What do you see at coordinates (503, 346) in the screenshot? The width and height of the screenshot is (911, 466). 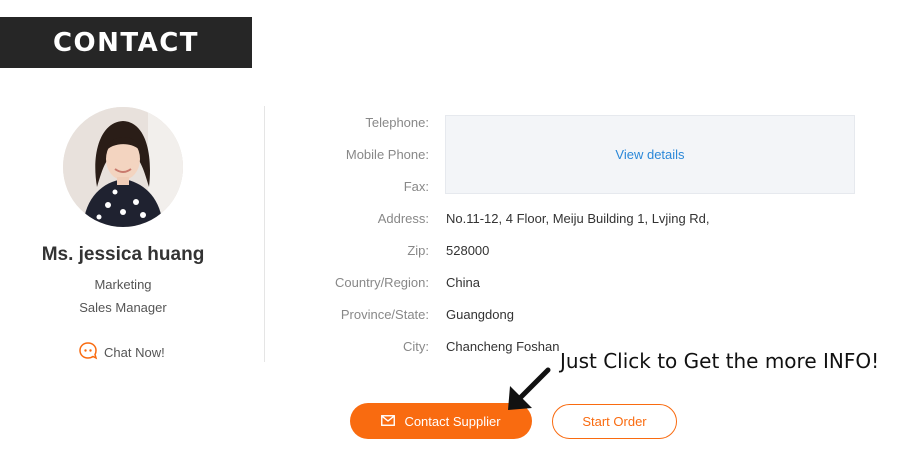 I see `city-value: Chancheng Foshan` at bounding box center [503, 346].